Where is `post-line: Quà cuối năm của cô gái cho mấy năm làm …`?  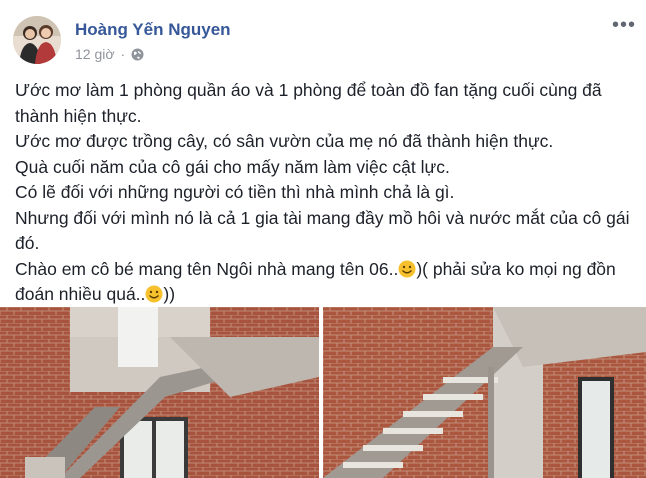
post-line: Quà cuối năm của cô gái cho mấy năm làm … is located at coordinates (232, 166).